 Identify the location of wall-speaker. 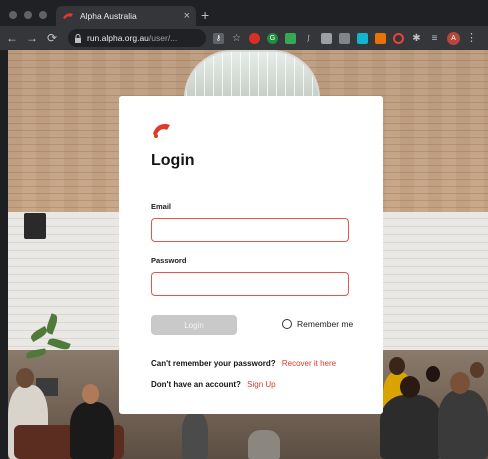
(35, 226).